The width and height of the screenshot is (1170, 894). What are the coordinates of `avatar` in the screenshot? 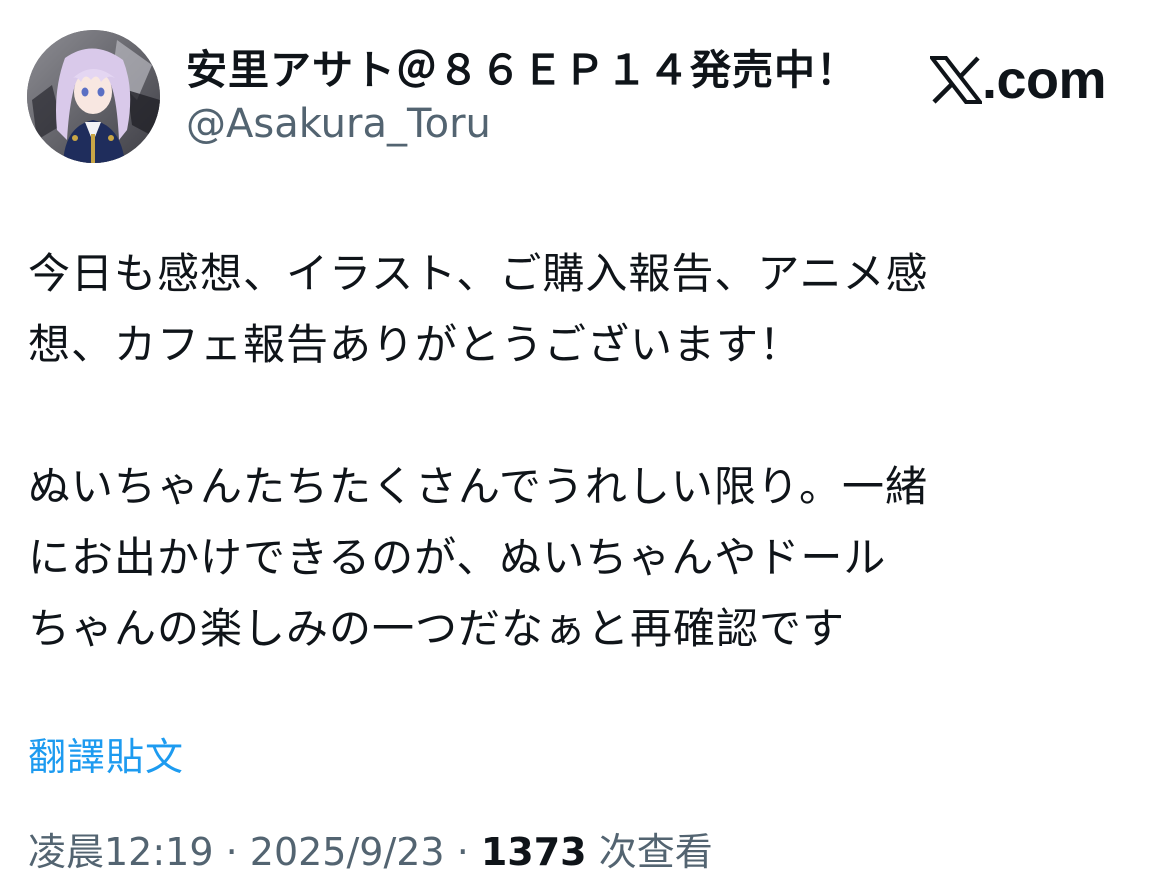 It's located at (93, 96).